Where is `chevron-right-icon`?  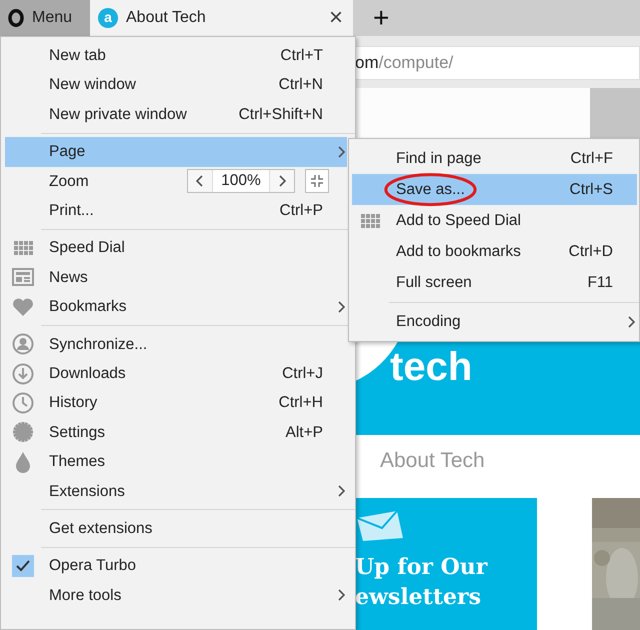 chevron-right-icon is located at coordinates (282, 181).